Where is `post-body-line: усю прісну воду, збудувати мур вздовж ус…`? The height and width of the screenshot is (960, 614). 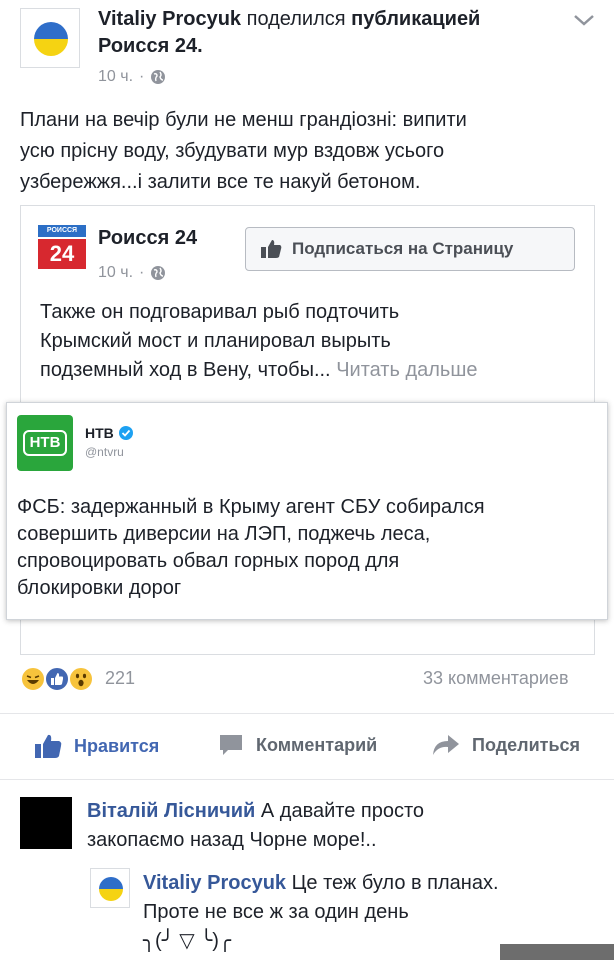
post-body-line: усю прісну воду, збудувати мур вздовж ус… is located at coordinates (232, 151).